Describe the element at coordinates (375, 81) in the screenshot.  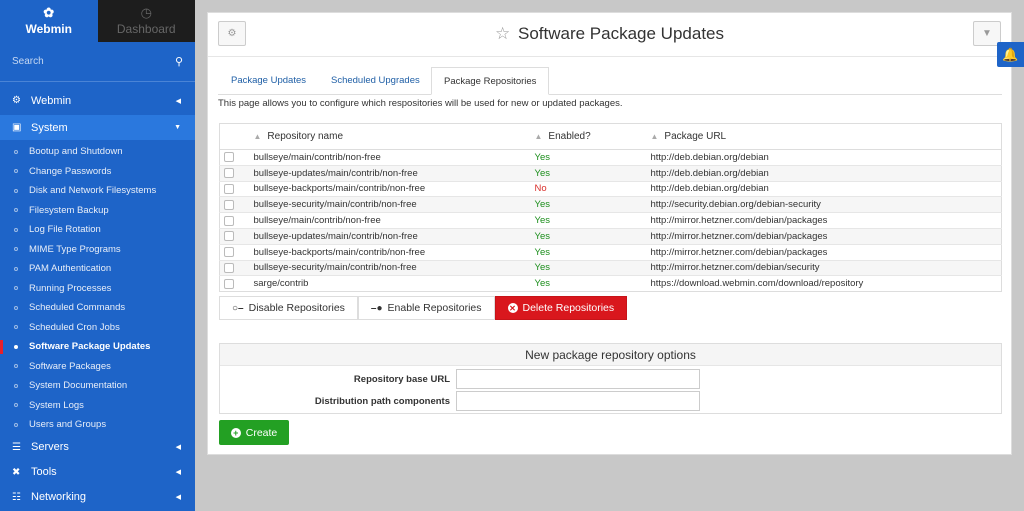
I see `tab-scheduled-upgrades: Scheduled Upgrades` at that location.